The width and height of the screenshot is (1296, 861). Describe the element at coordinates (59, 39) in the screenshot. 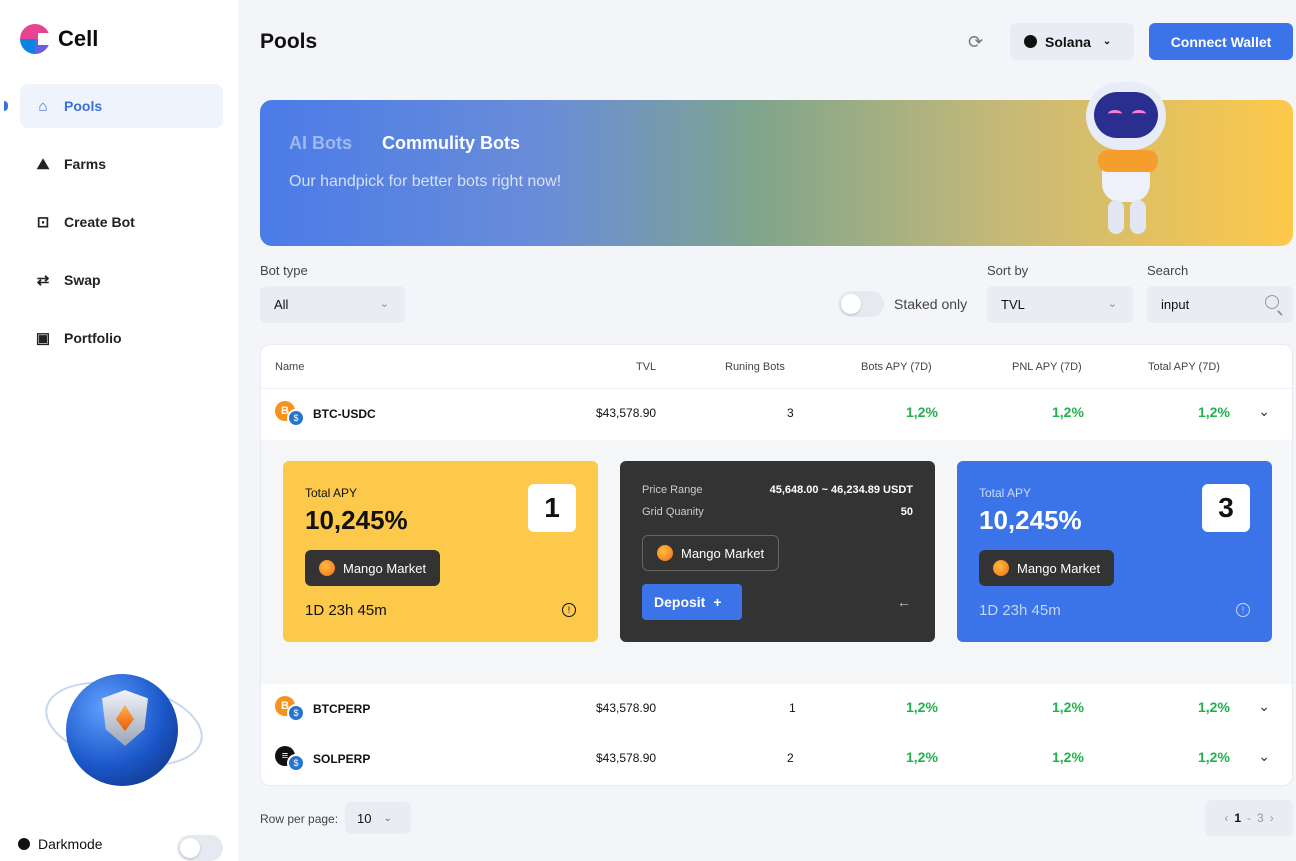

I see `app-logo: Cell` at that location.